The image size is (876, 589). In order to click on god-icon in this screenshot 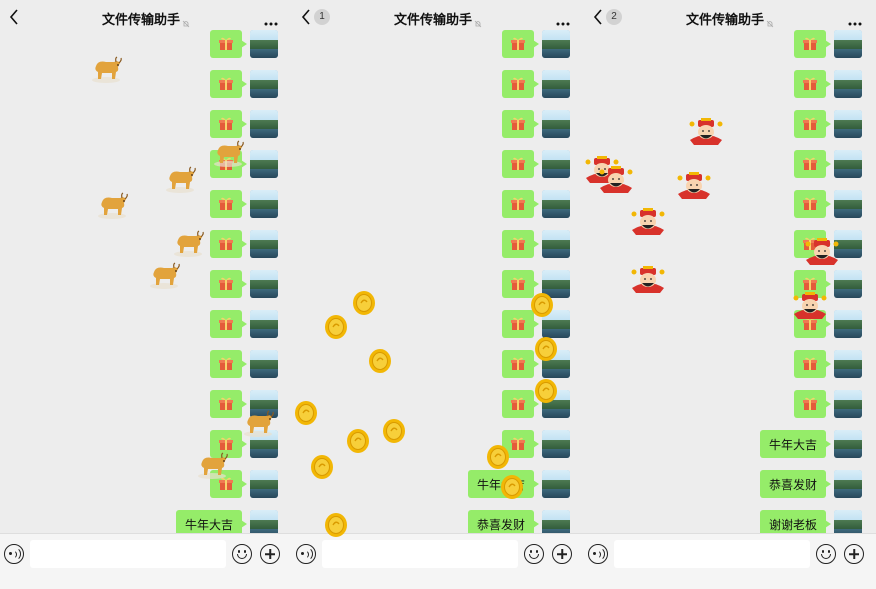, I will do `click(648, 222)`.